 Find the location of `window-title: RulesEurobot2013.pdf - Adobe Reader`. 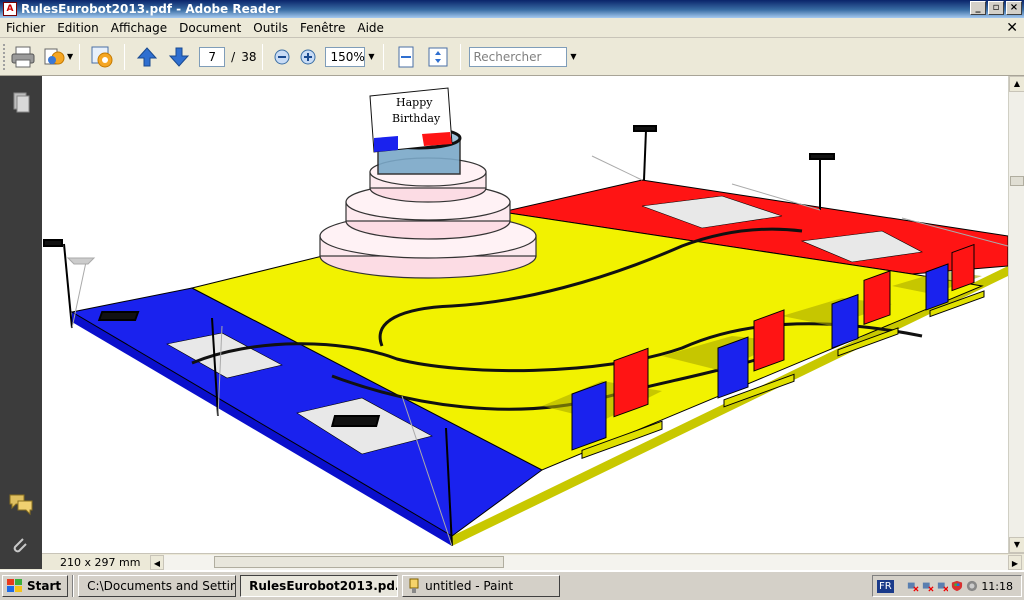

window-title: RulesEurobot2013.pdf - Adobe Reader is located at coordinates (151, 9).